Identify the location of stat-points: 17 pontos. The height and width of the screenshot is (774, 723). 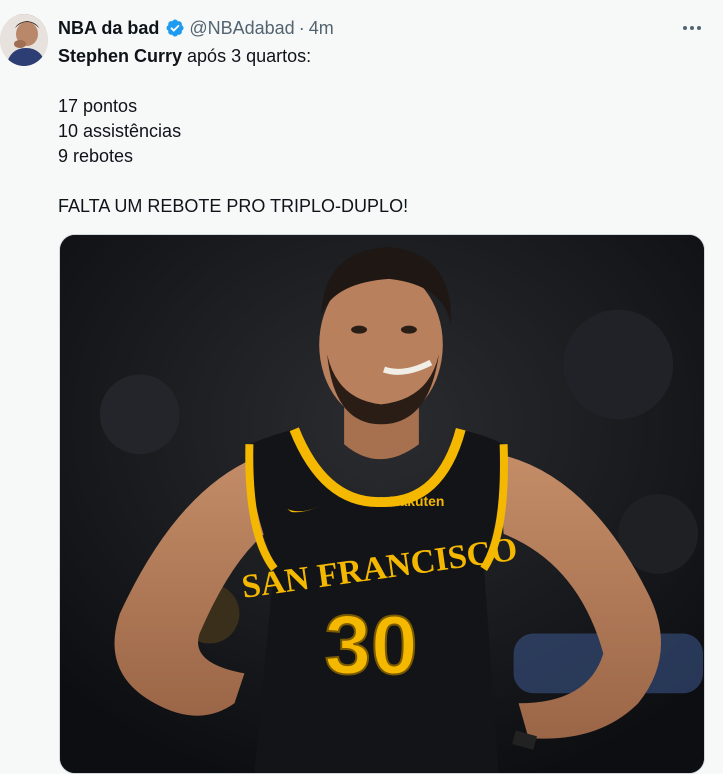
(98, 106).